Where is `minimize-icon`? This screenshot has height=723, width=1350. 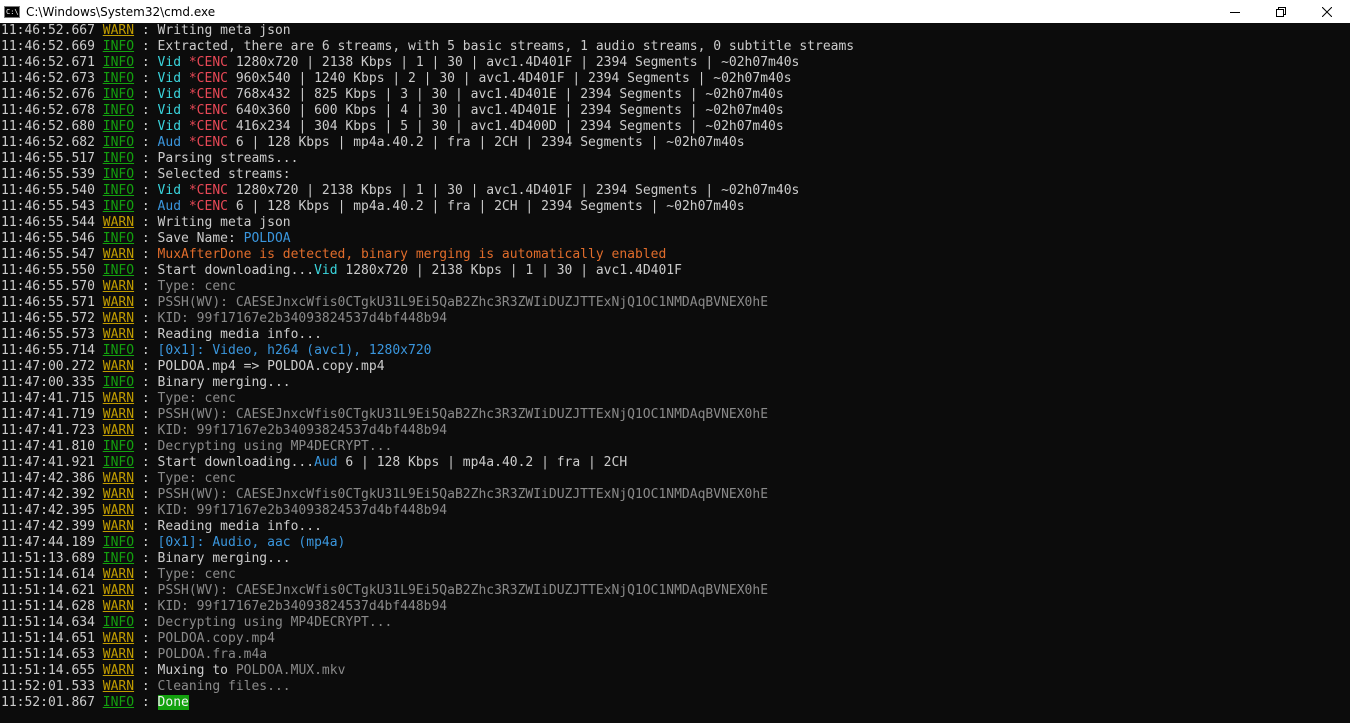
minimize-icon is located at coordinates (1235, 12).